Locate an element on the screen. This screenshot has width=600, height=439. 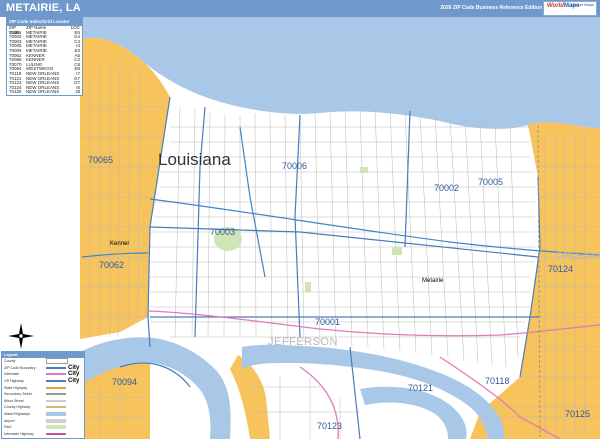
zip-label: 70123 is located at coordinates (330, 426).